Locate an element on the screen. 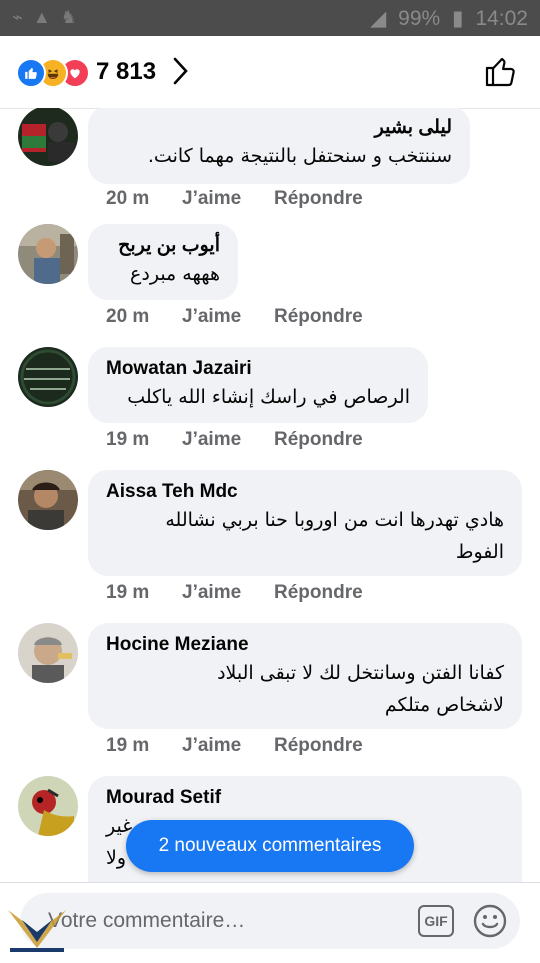  comment-text: كفانا الفتن وسانتخل لك لا تبقى البلاد is located at coordinates (360, 673).